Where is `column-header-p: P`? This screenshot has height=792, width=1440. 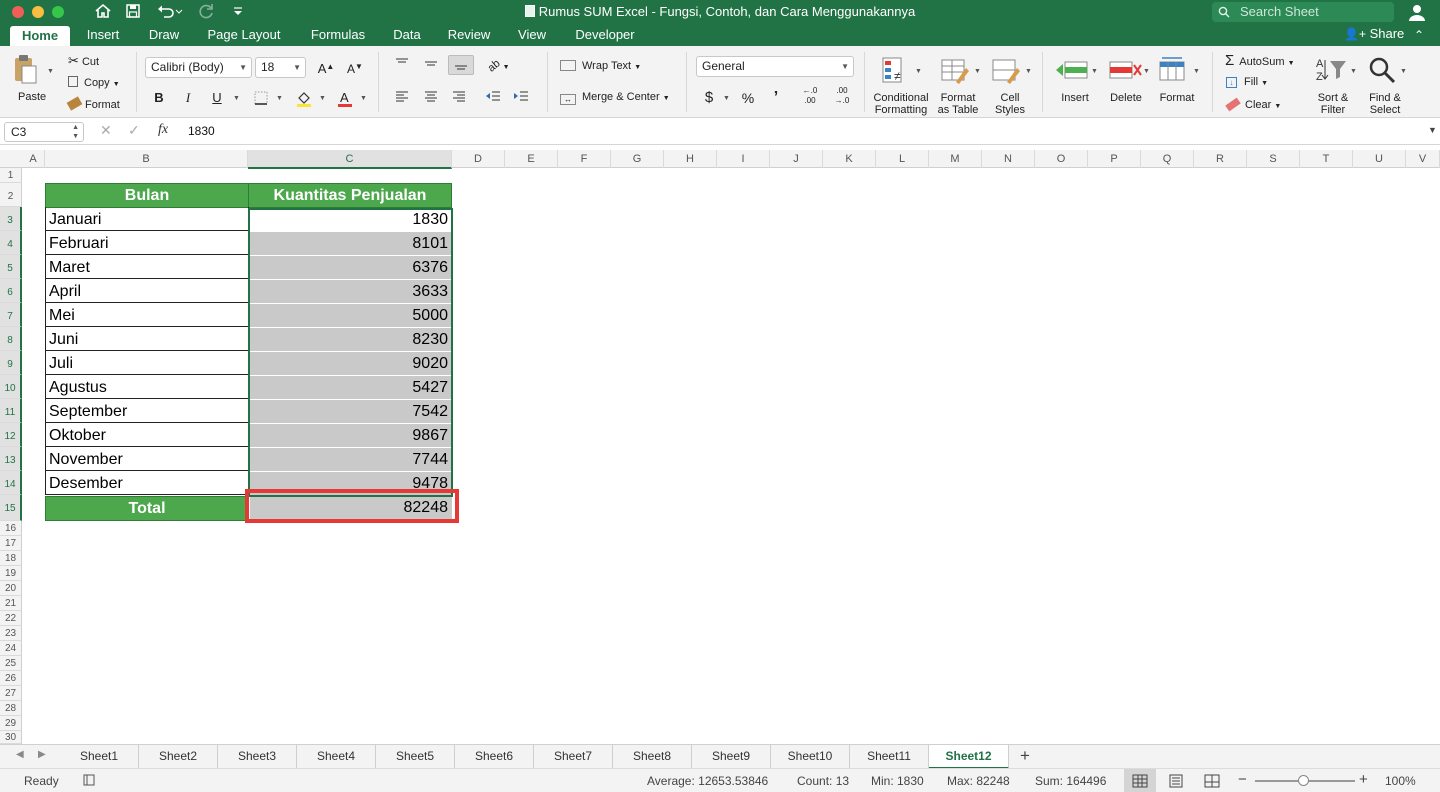
column-header-p: P is located at coordinates (1114, 159).